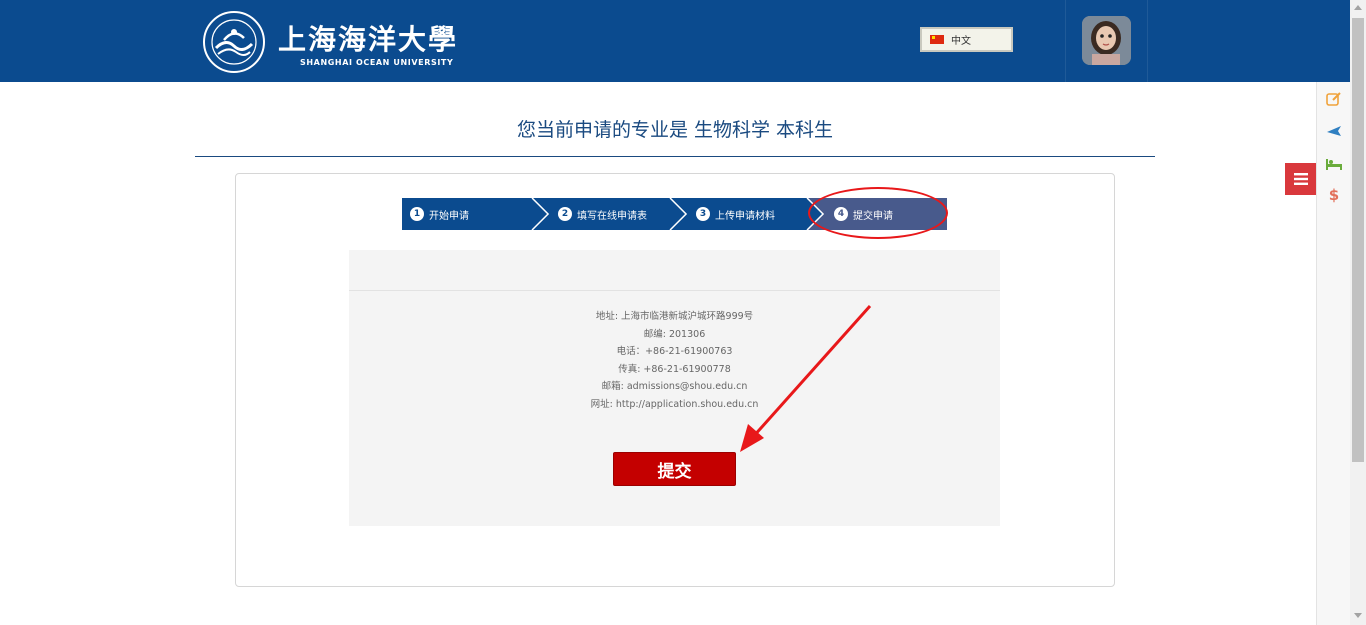 The image size is (1366, 625). Describe the element at coordinates (674, 386) in the screenshot. I see `contact-email: 邮箱: admissions@shou.edu.cn` at that location.